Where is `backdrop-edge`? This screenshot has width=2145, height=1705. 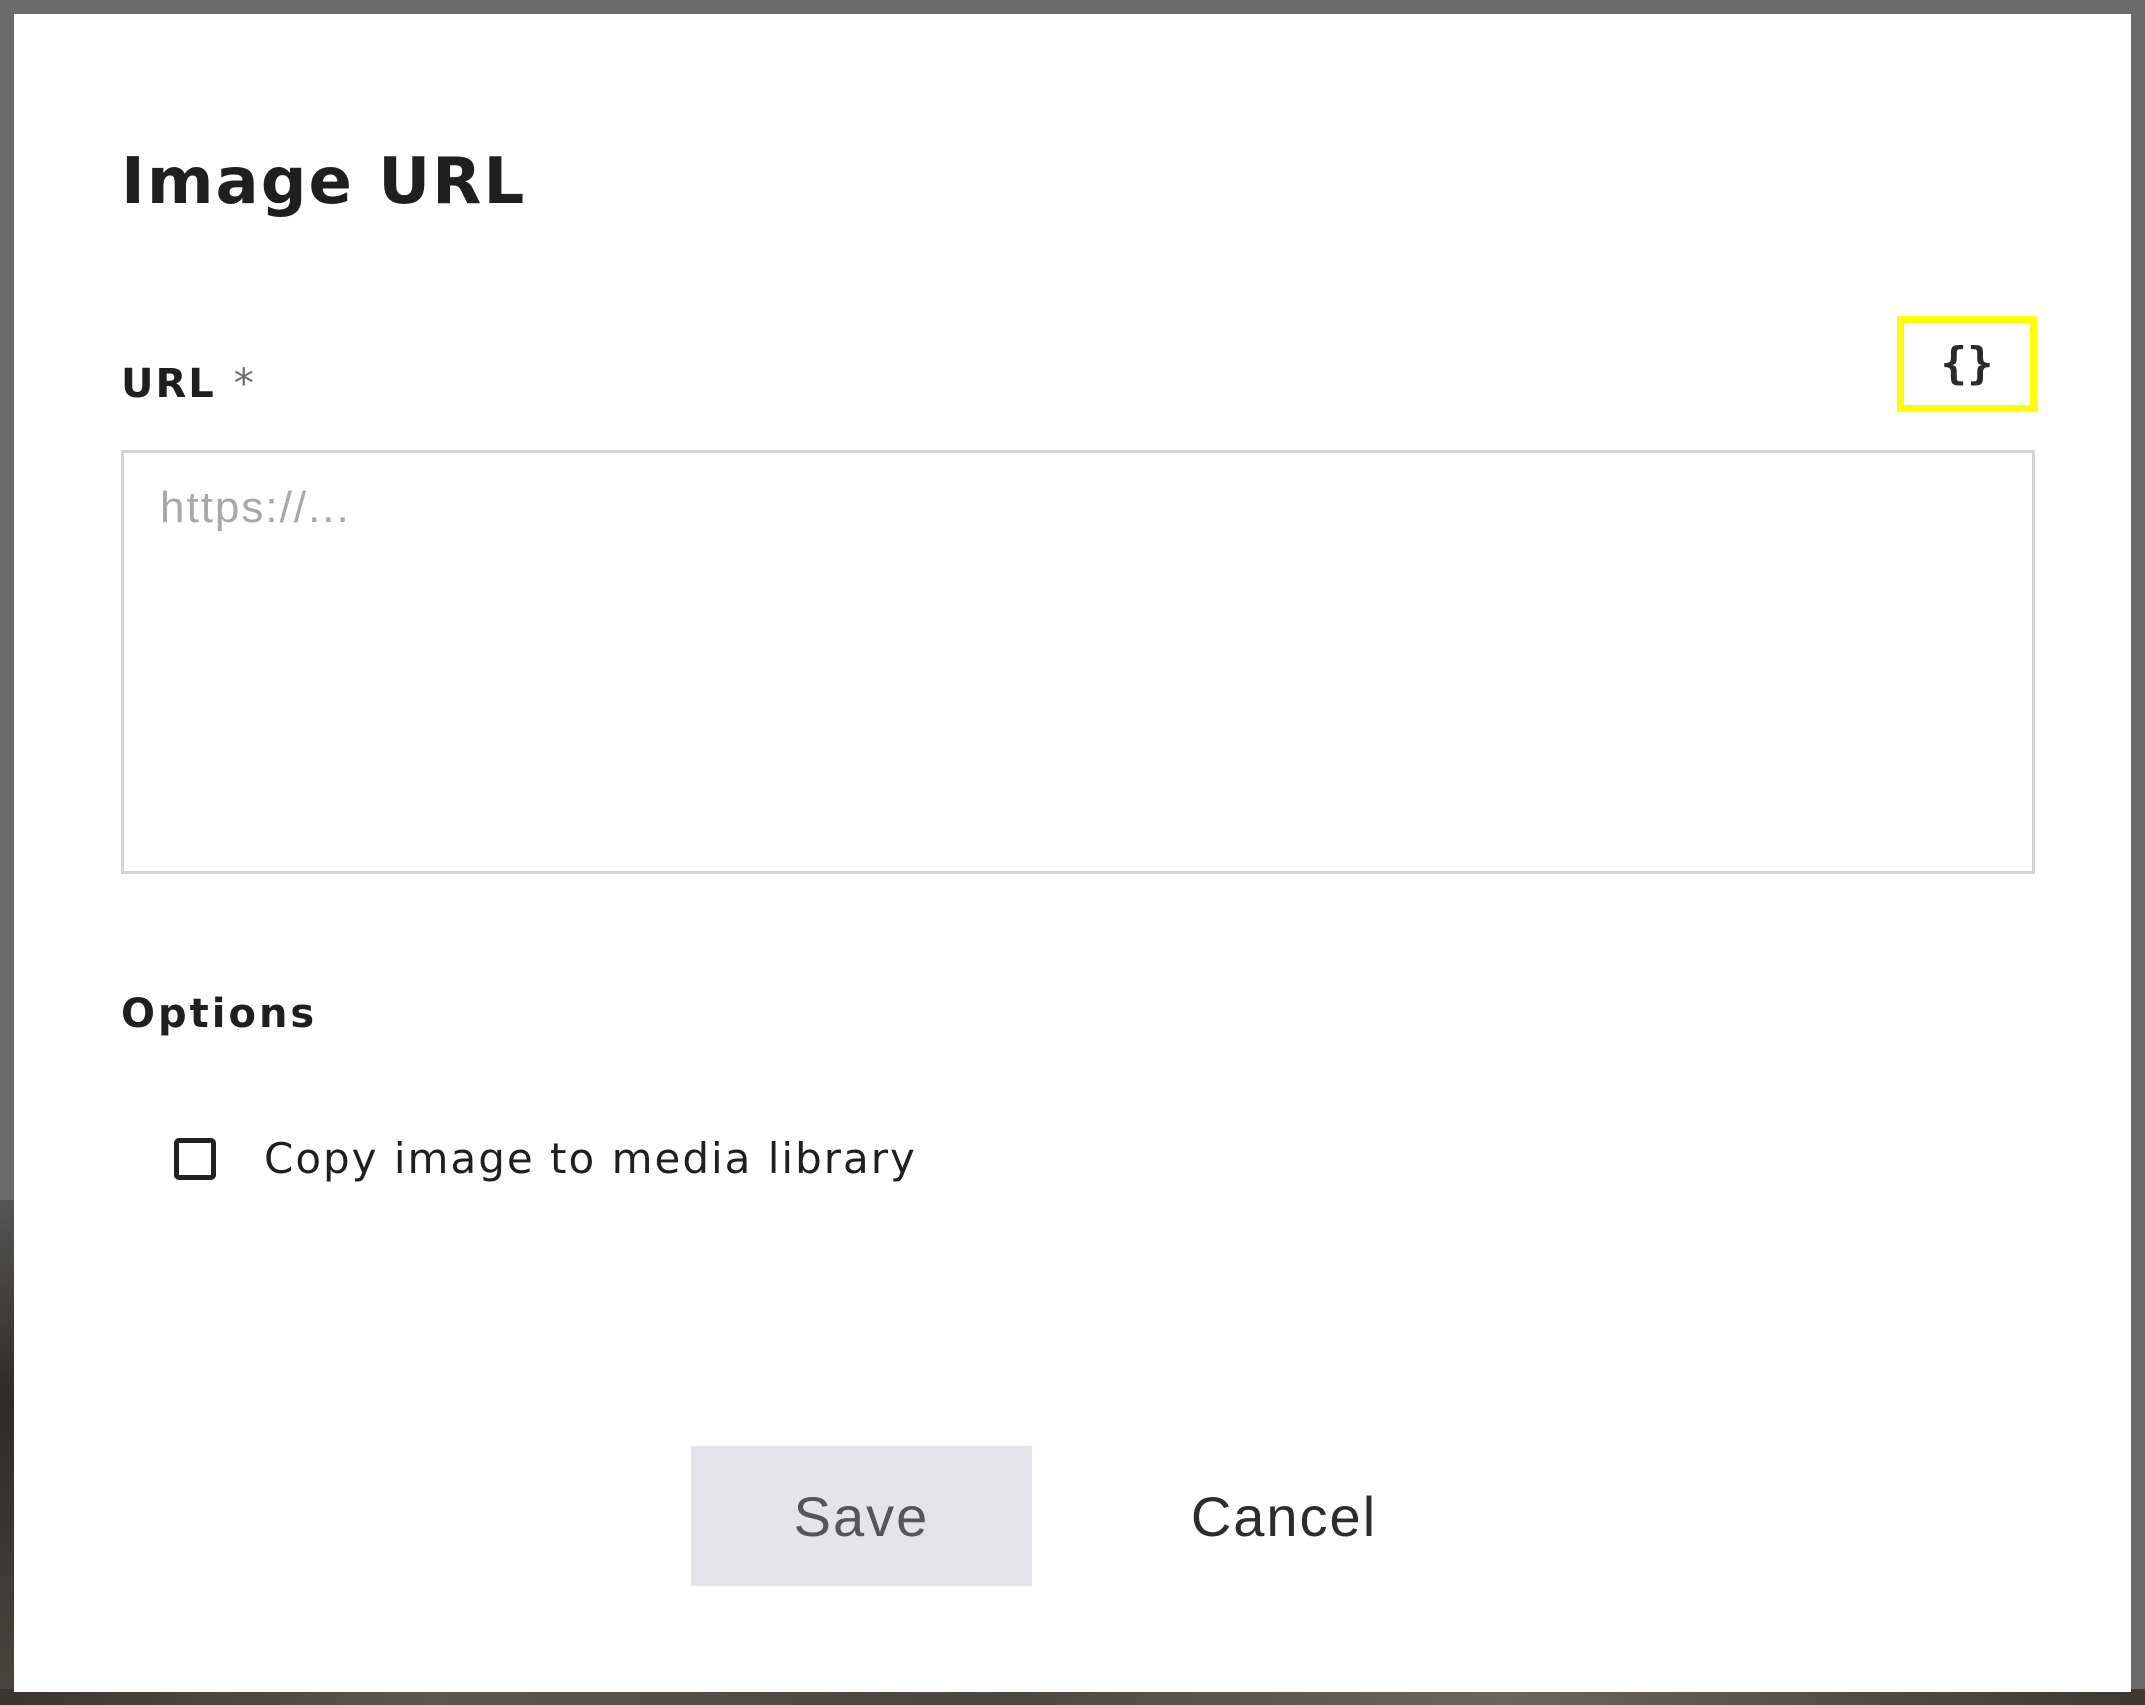 backdrop-edge is located at coordinates (7, 1452).